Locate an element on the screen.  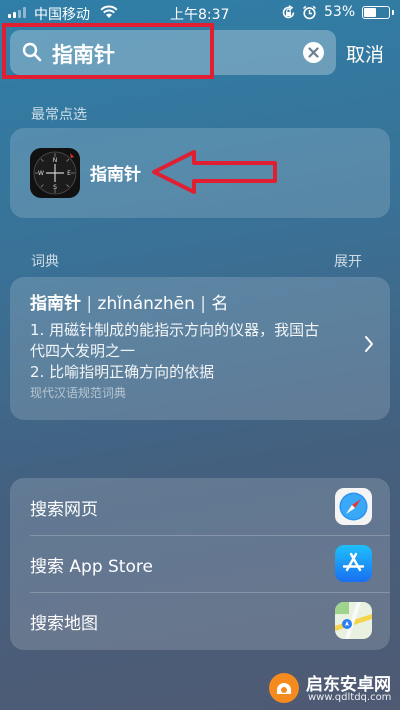
watermark-logo-icon is located at coordinates (284, 688).